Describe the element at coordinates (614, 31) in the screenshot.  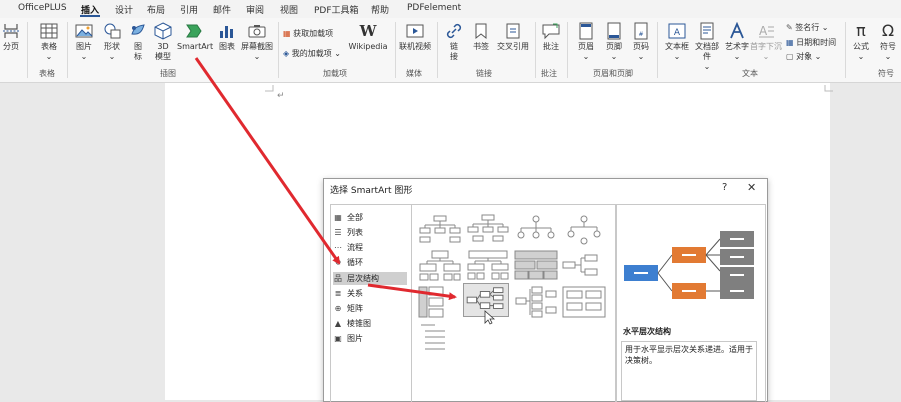
I see `footer-icon` at that location.